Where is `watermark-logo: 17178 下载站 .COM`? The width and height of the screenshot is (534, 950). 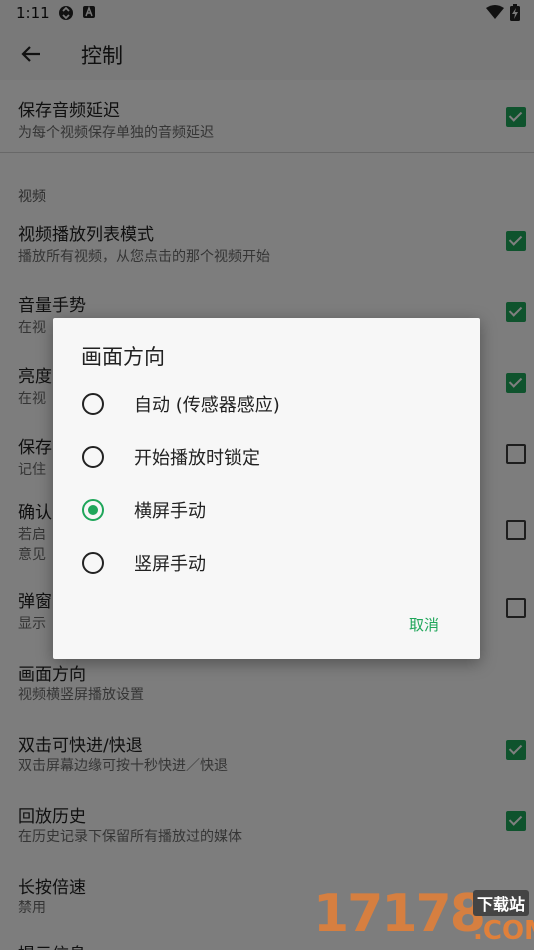 watermark-logo: 17178 下载站 .COM is located at coordinates (419, 915).